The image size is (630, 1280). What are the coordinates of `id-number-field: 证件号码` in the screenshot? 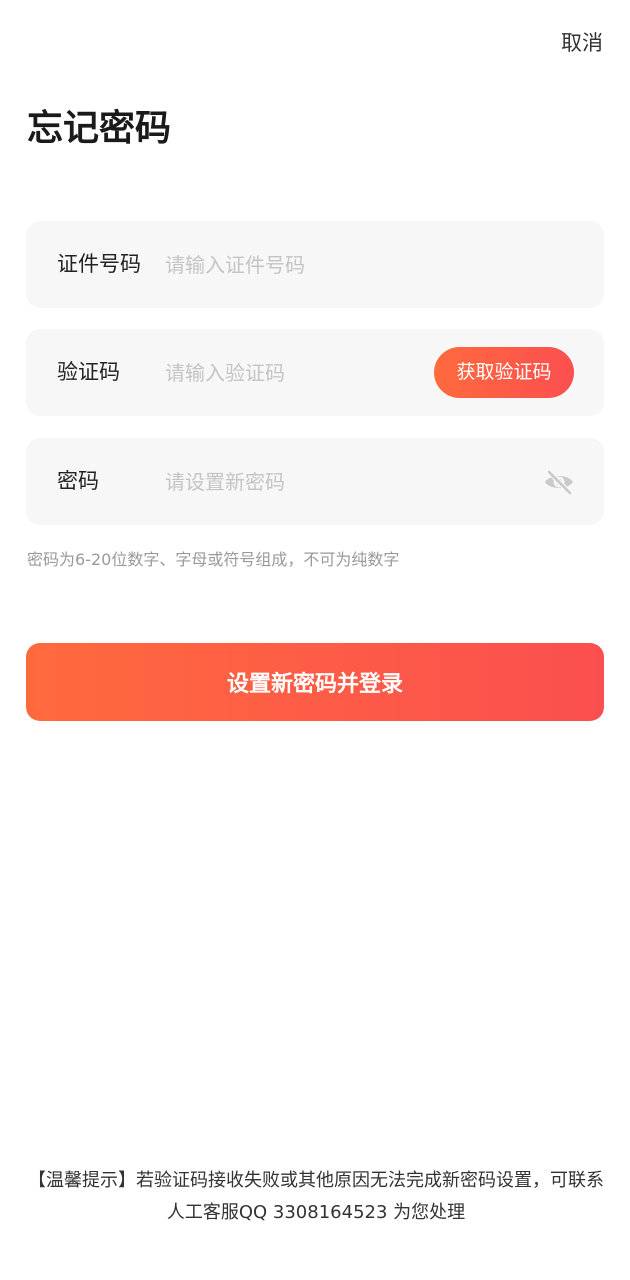 It's located at (315, 264).